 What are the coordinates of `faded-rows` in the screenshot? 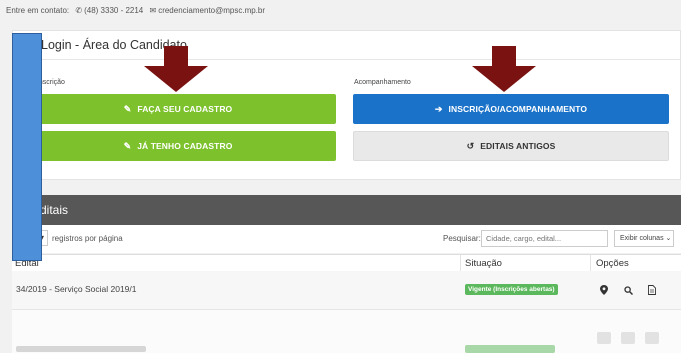 It's located at (346, 331).